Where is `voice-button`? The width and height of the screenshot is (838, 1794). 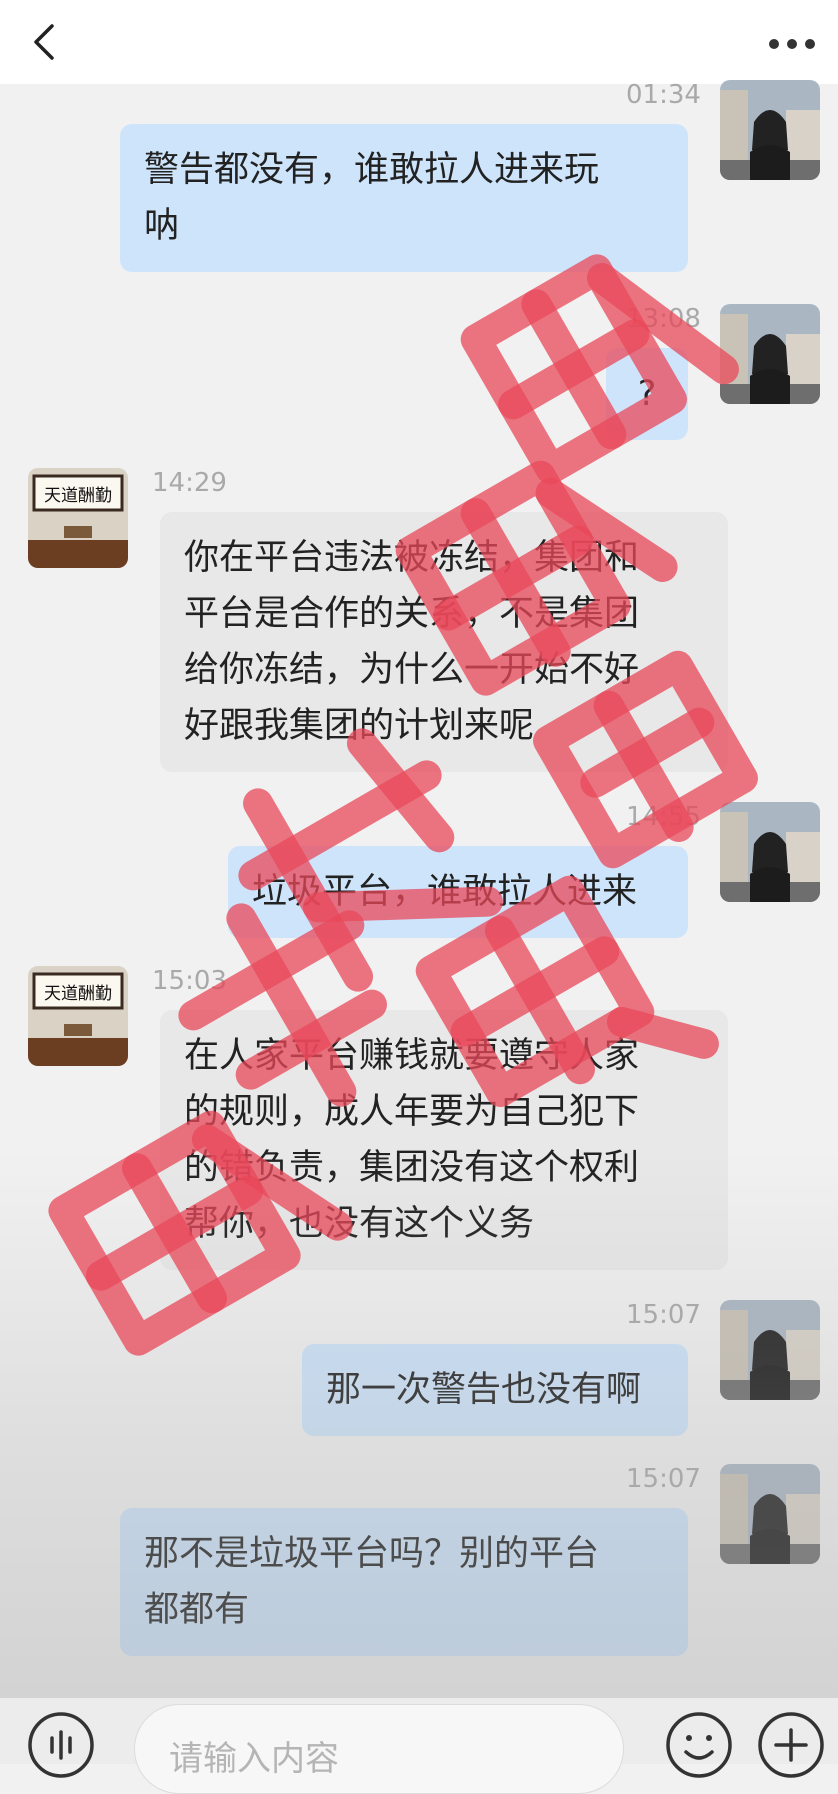
voice-button is located at coordinates (61, 1745).